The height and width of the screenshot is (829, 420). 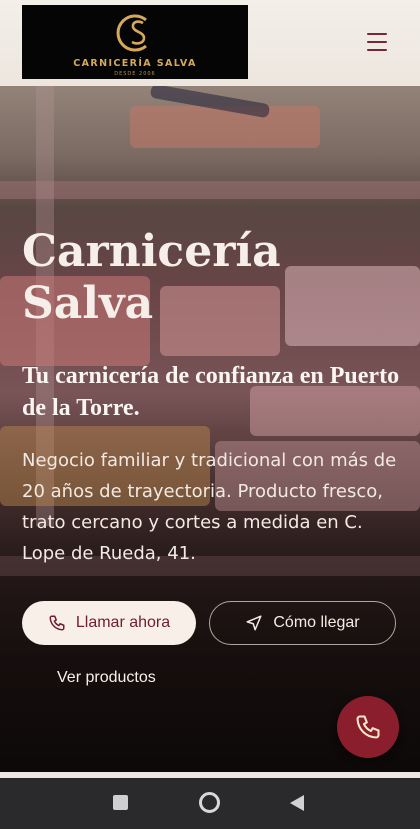 I want to click on call-now-label: Llamar ahora, so click(x=123, y=622).